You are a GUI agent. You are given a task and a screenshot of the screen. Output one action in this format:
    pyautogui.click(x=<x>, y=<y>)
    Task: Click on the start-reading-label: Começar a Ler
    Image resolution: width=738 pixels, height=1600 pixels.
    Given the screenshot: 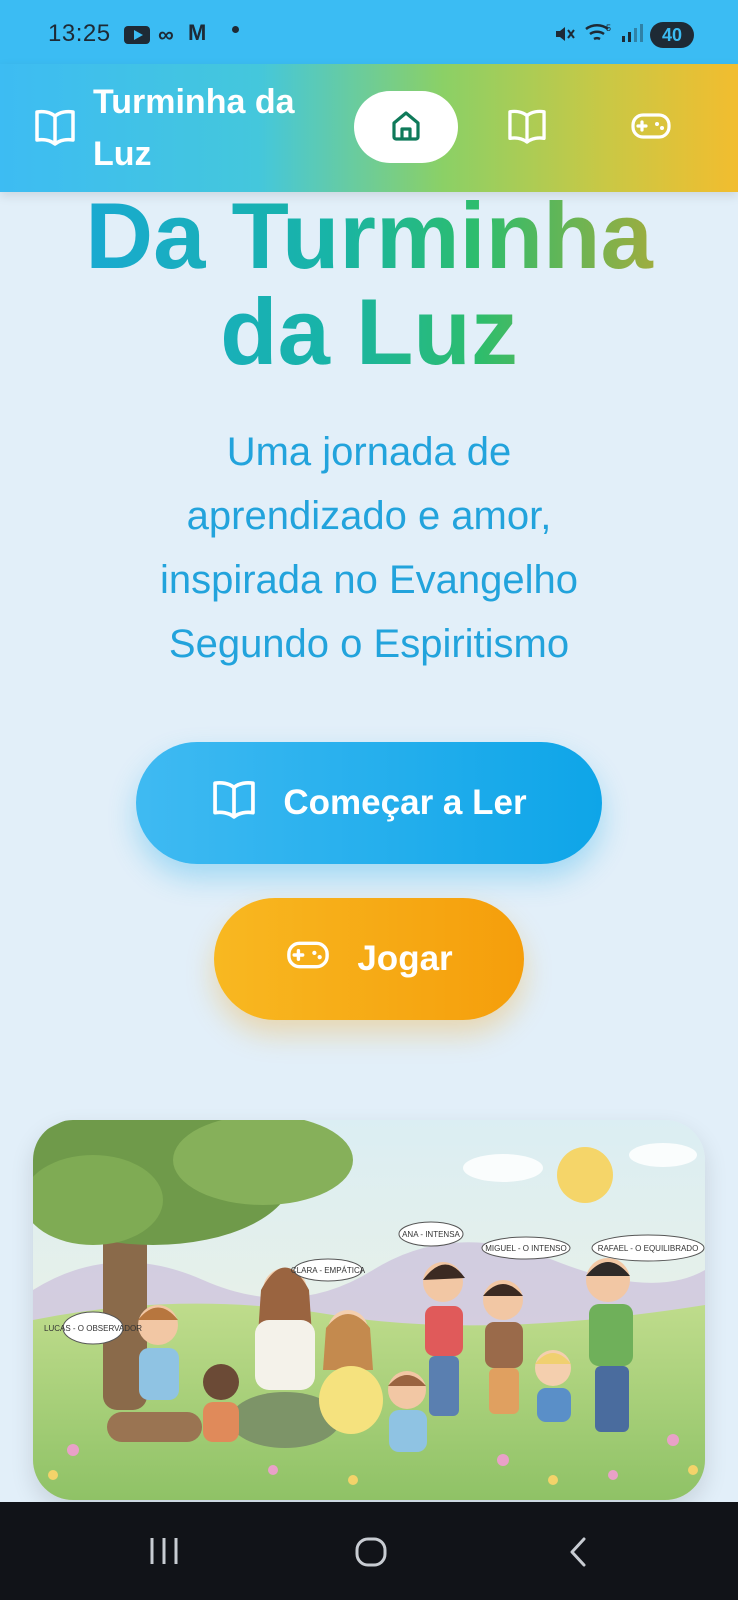 What is the action you would take?
    pyautogui.click(x=405, y=802)
    